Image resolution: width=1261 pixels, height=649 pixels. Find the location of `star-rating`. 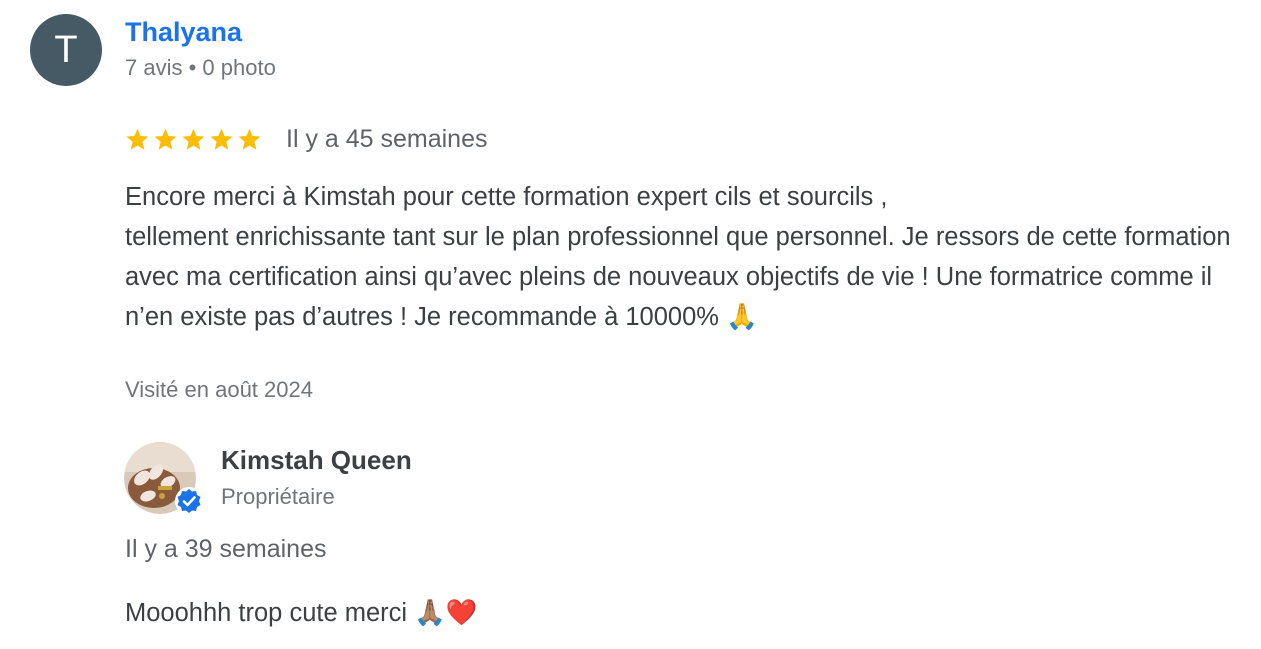

star-rating is located at coordinates (193, 139).